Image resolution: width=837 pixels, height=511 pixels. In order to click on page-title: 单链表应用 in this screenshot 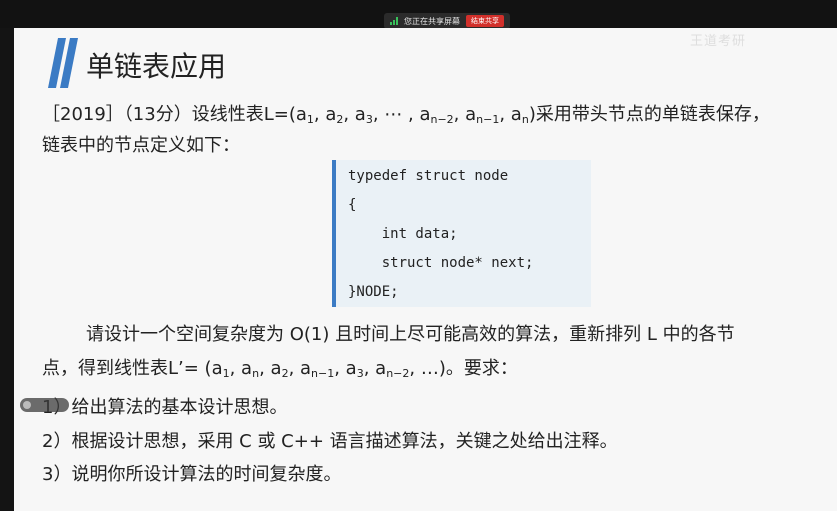, I will do `click(156, 66)`.